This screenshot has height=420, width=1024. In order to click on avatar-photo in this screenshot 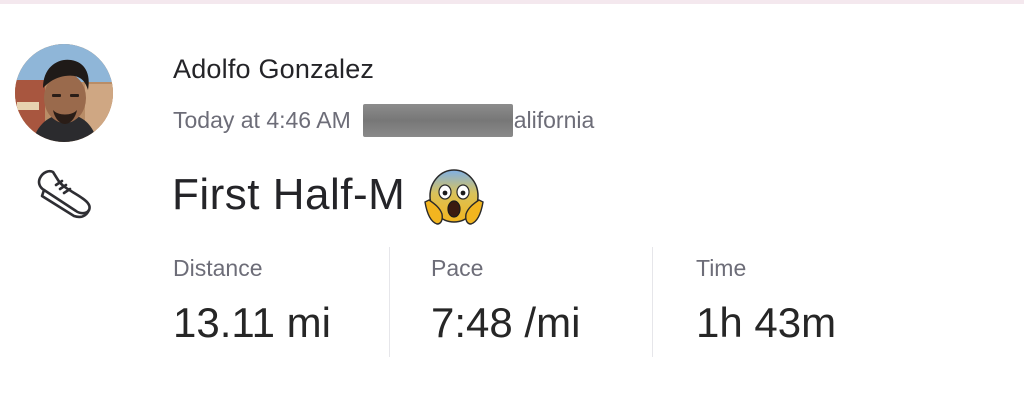, I will do `click(64, 93)`.